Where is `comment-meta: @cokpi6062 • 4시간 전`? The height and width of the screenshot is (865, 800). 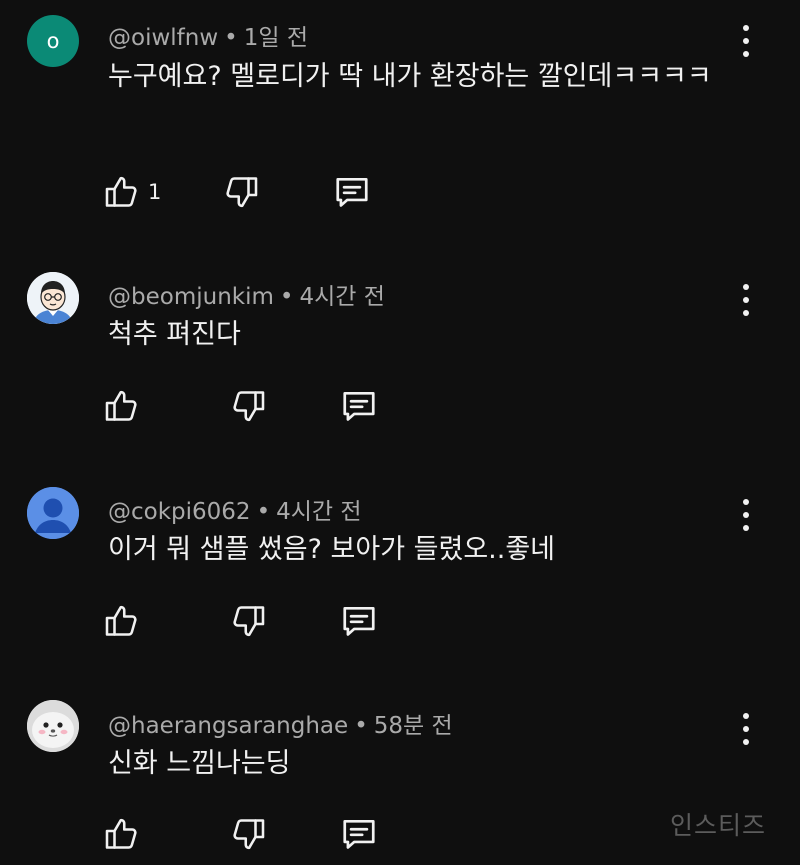 comment-meta: @cokpi6062 • 4시간 전 is located at coordinates (235, 509).